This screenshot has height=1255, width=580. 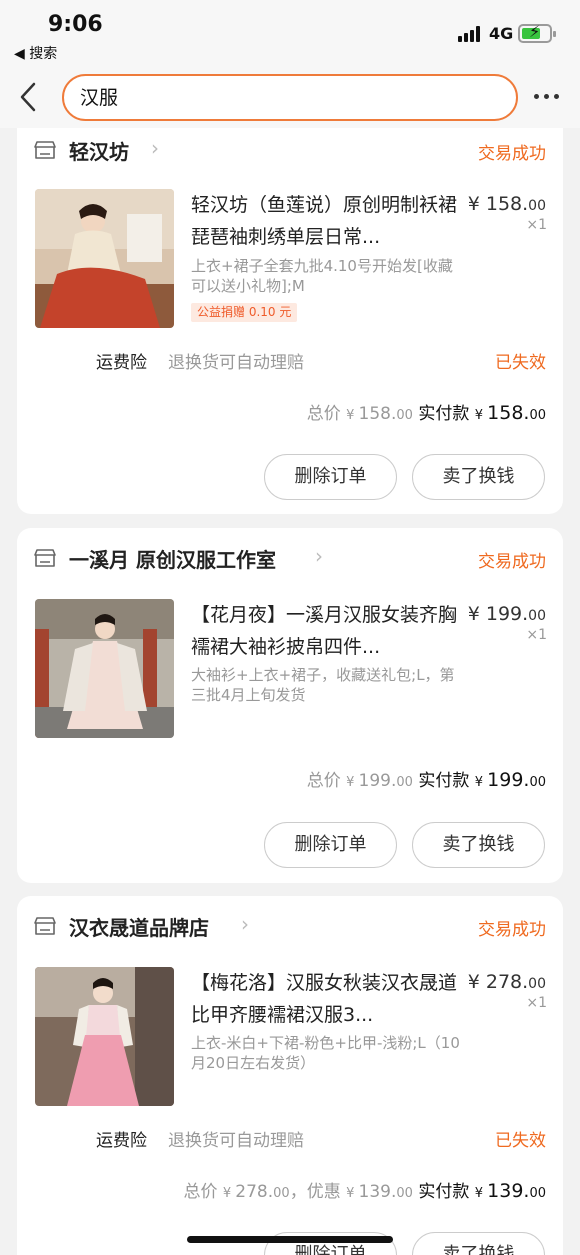 I want to click on back-to-app-link: ◀ 搜索, so click(x=35, y=53).